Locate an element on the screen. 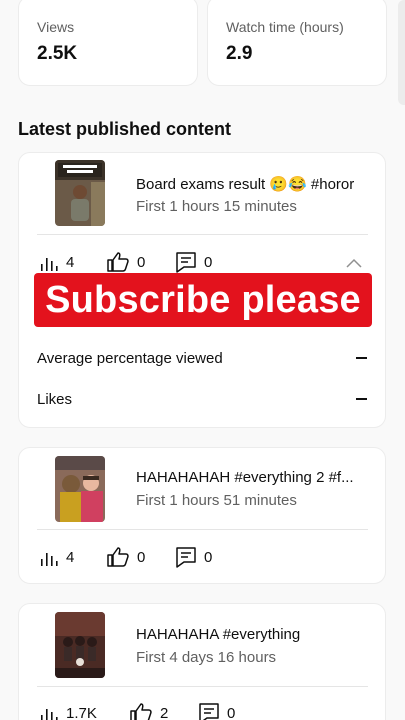 The image size is (405, 720). subscribe-overlay-text: Subscribe please is located at coordinates (203, 299).